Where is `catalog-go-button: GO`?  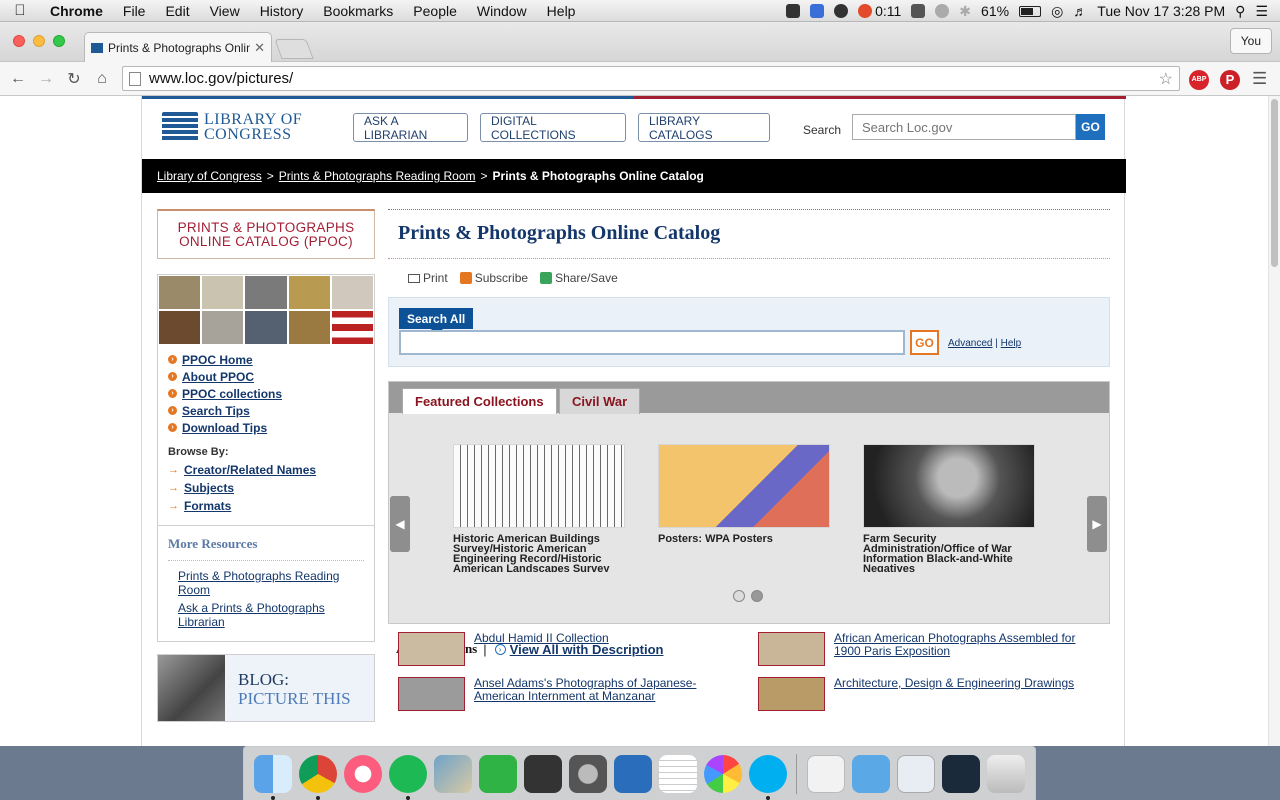 catalog-go-button: GO is located at coordinates (924, 342).